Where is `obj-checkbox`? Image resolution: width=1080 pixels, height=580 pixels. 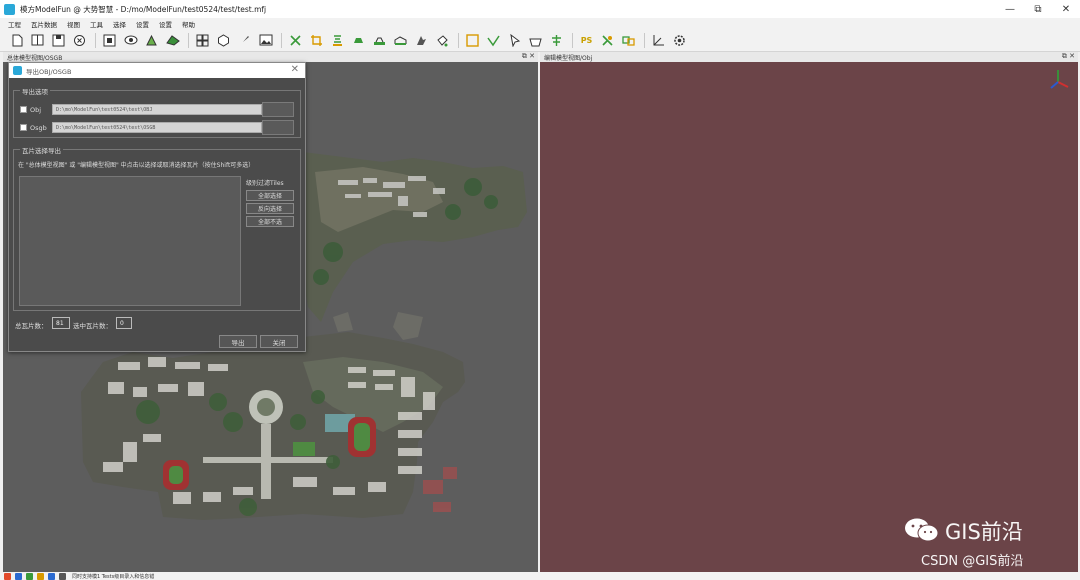 obj-checkbox is located at coordinates (23, 109).